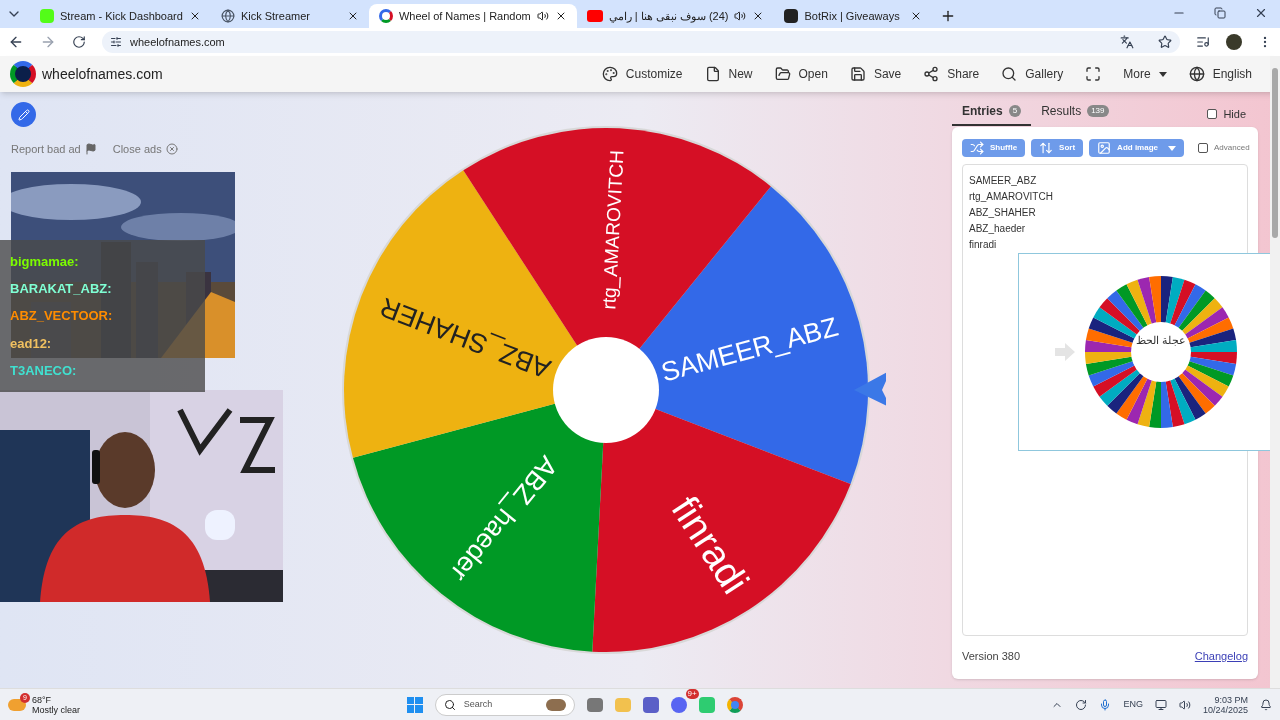  I want to click on address-field: wheelofnames.com, so click(641, 42).